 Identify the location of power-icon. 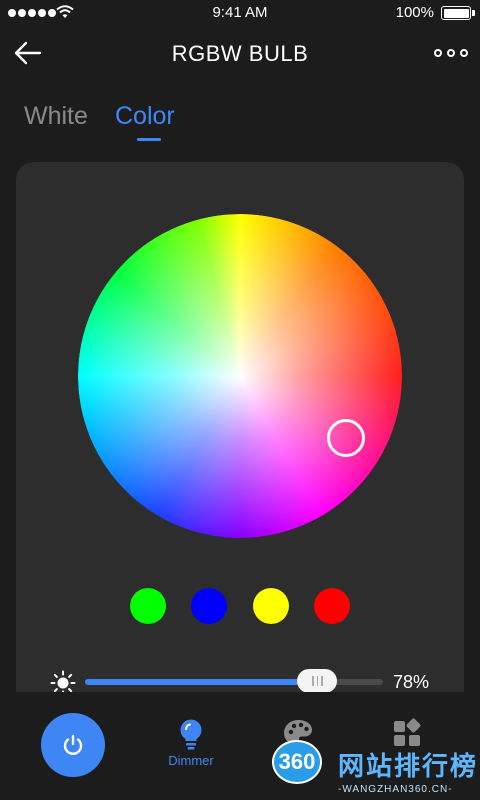
(73, 744).